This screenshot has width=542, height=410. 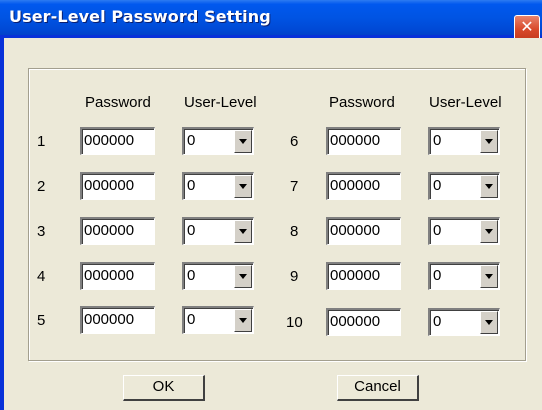 What do you see at coordinates (294, 322) in the screenshot?
I see `row-number-10: 10` at bounding box center [294, 322].